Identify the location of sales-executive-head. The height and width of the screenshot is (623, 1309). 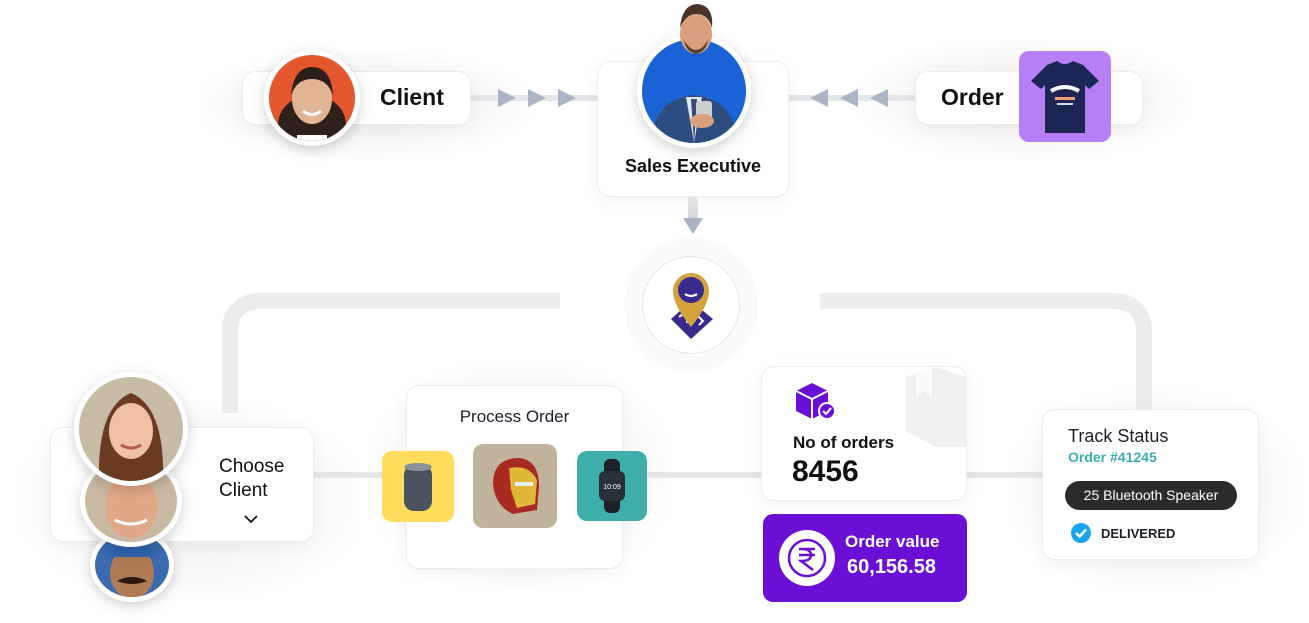
(696, 29).